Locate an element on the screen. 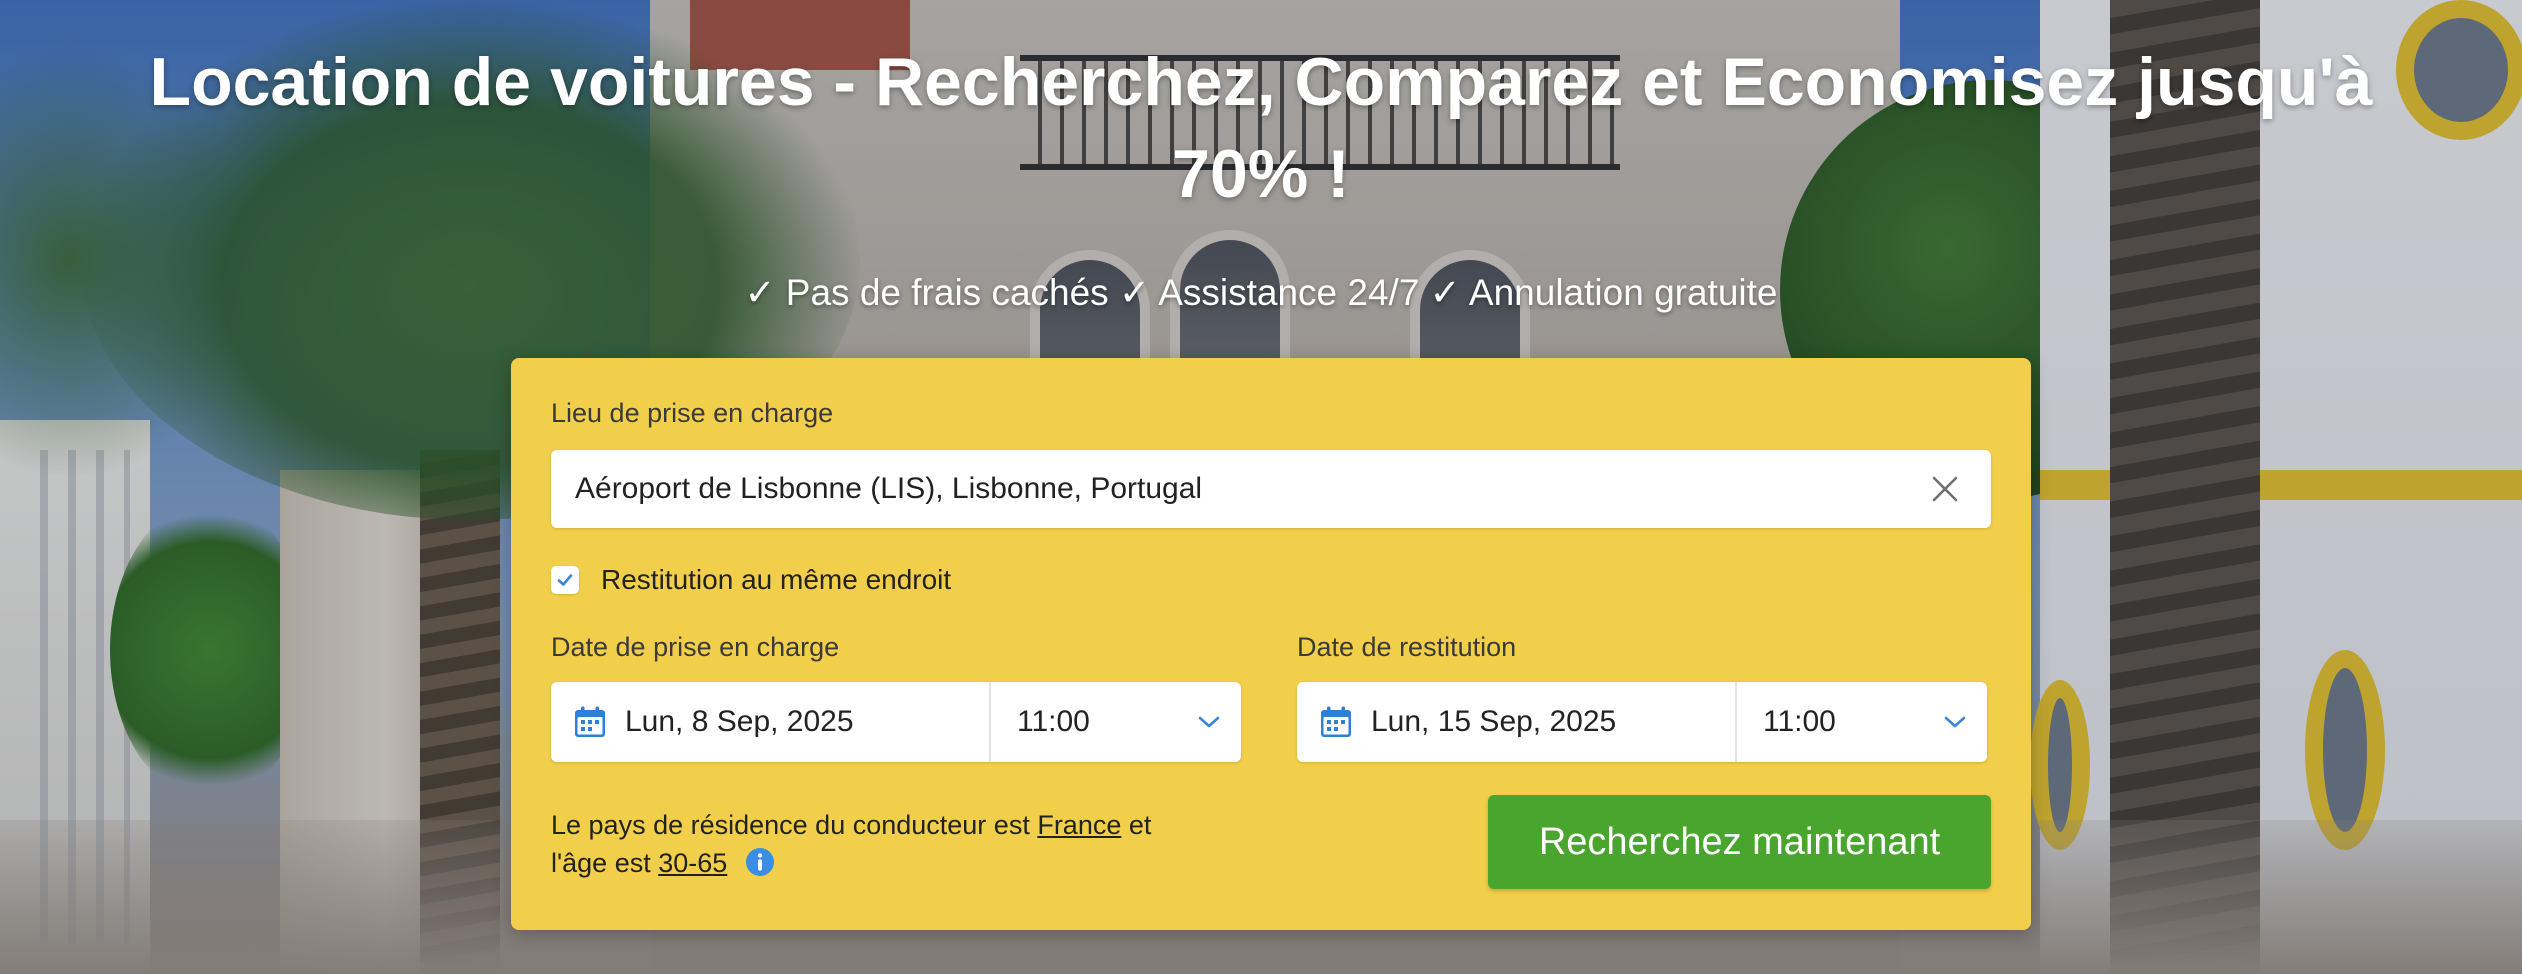 Image resolution: width=2522 pixels, height=974 pixels. pickup-date-label: Date de prise en charge is located at coordinates (695, 647).